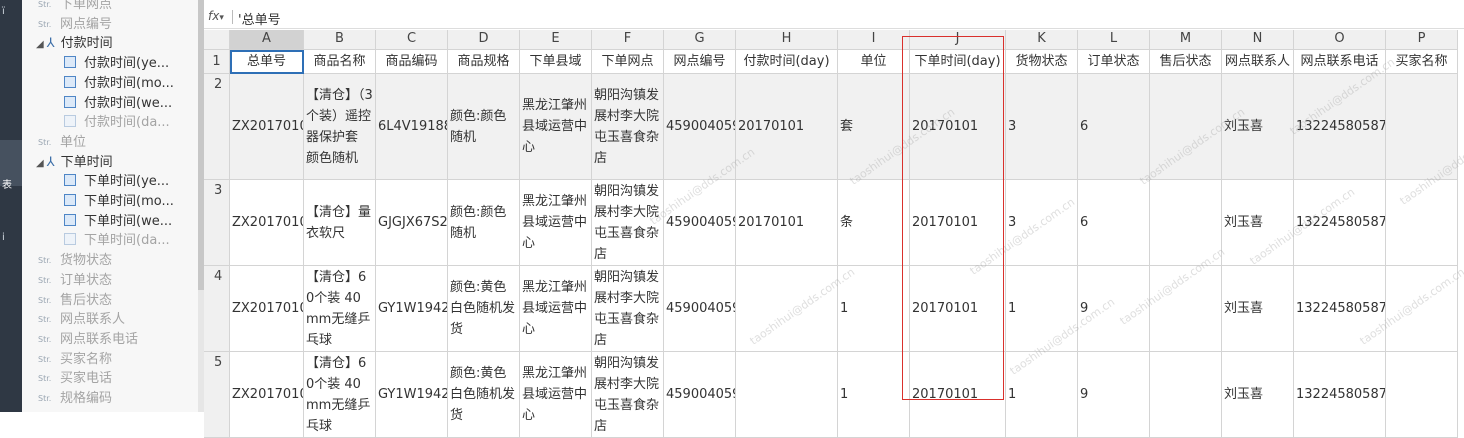 Image resolution: width=1464 pixels, height=438 pixels. I want to click on formula-input: '总单号, so click(259, 18).